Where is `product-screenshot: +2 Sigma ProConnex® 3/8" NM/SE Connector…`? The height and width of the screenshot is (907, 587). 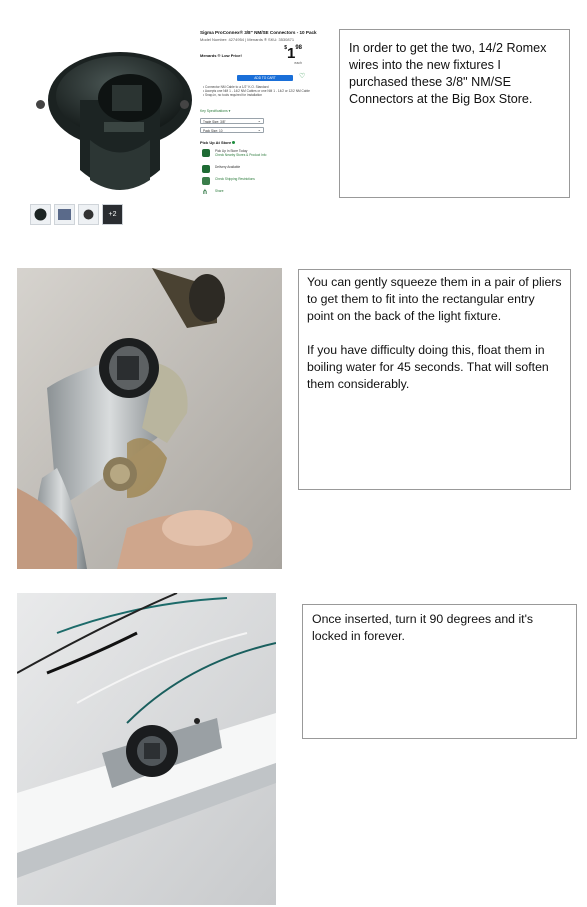 product-screenshot: +2 Sigma ProConnex® 3/8" NM/SE Connector… is located at coordinates (172, 127).